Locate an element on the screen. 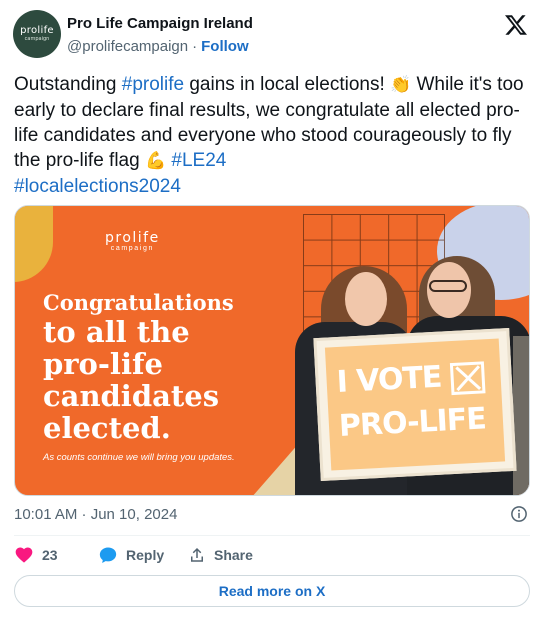  logo-subtext: campaign is located at coordinates (132, 248).